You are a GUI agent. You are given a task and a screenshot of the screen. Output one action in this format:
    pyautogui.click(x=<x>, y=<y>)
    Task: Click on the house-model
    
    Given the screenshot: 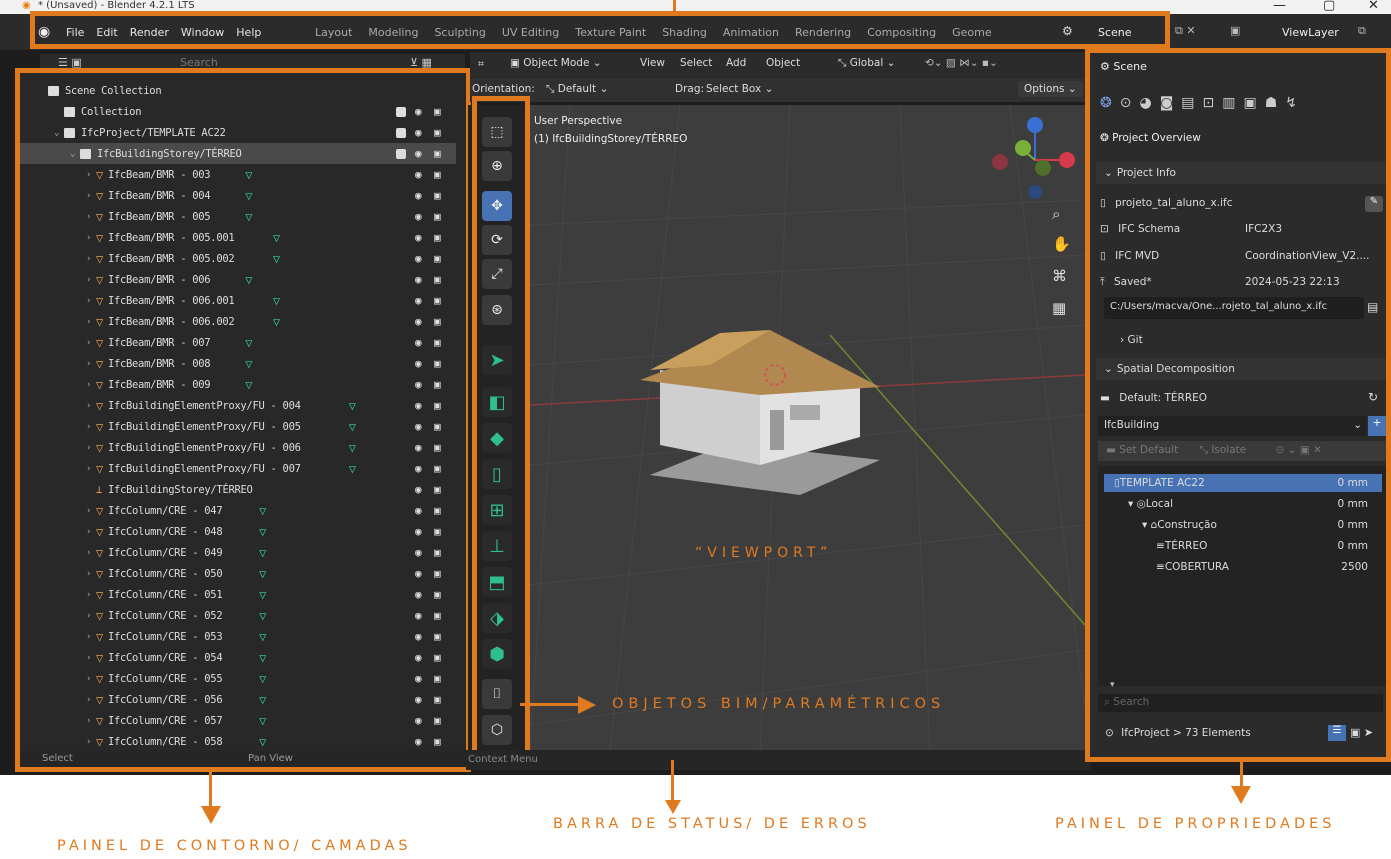 What is the action you would take?
    pyautogui.click(x=760, y=412)
    